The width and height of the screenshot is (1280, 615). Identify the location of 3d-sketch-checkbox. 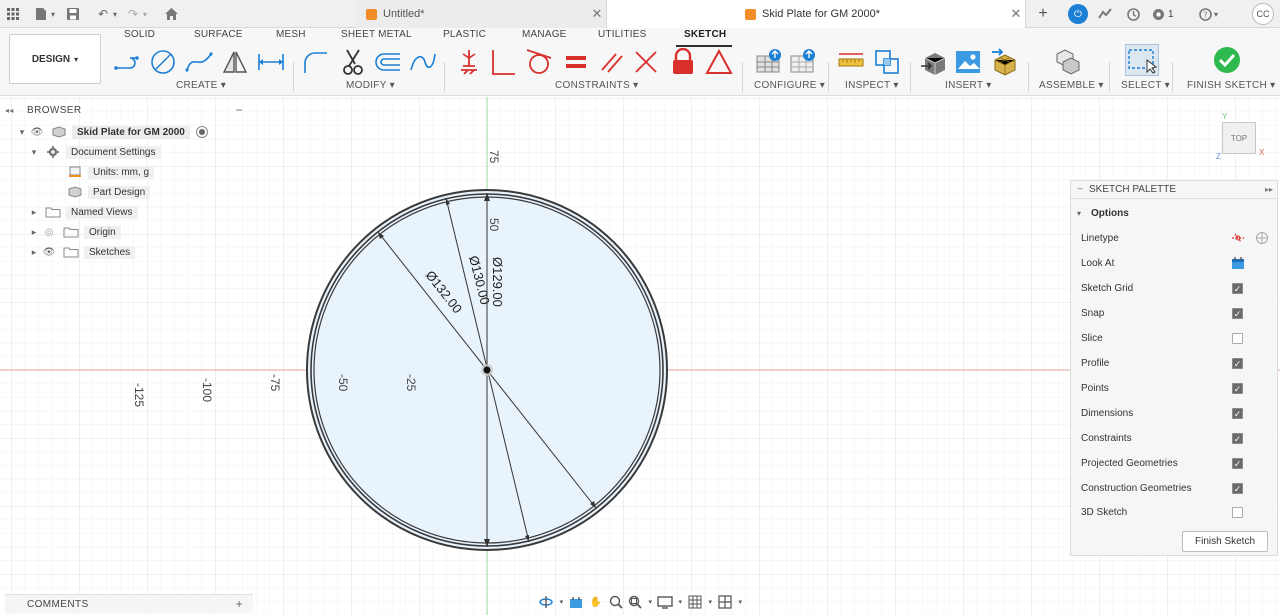
(1237, 512).